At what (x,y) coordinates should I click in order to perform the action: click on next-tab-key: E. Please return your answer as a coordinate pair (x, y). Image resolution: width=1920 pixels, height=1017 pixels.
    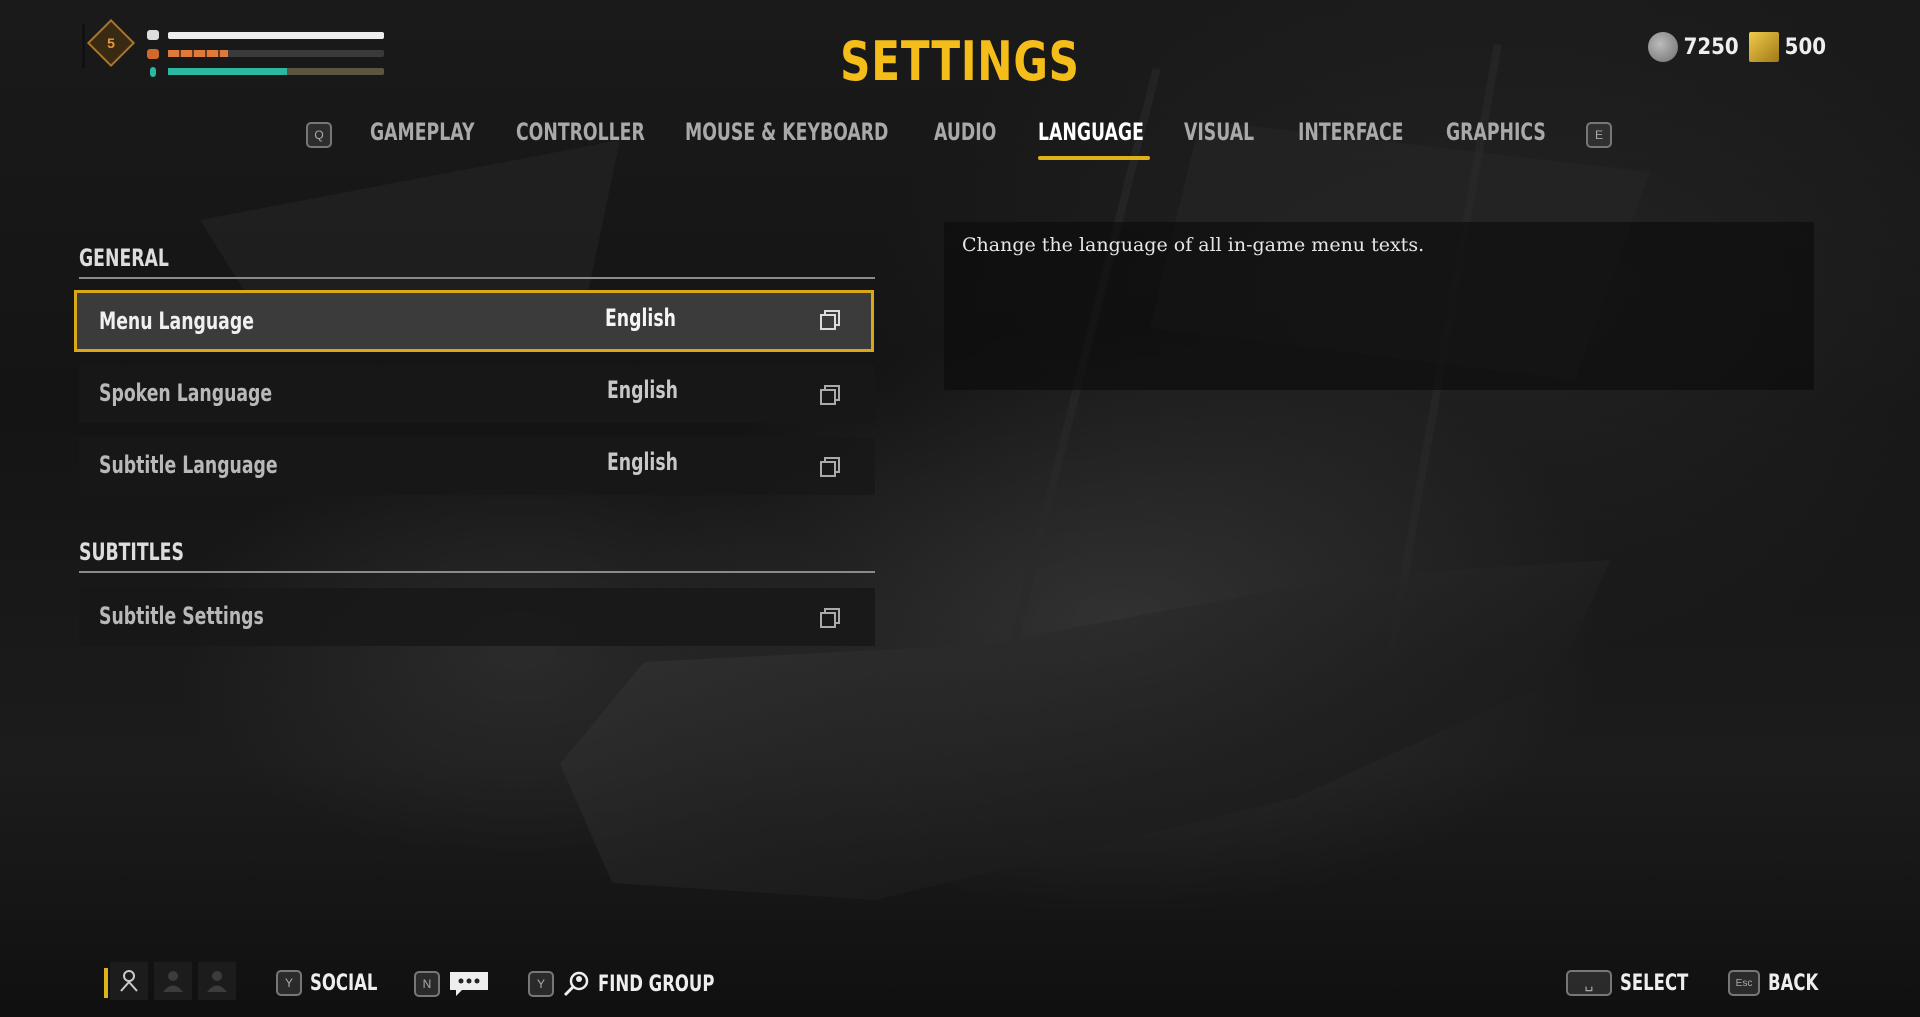
    Looking at the image, I should click on (1599, 135).